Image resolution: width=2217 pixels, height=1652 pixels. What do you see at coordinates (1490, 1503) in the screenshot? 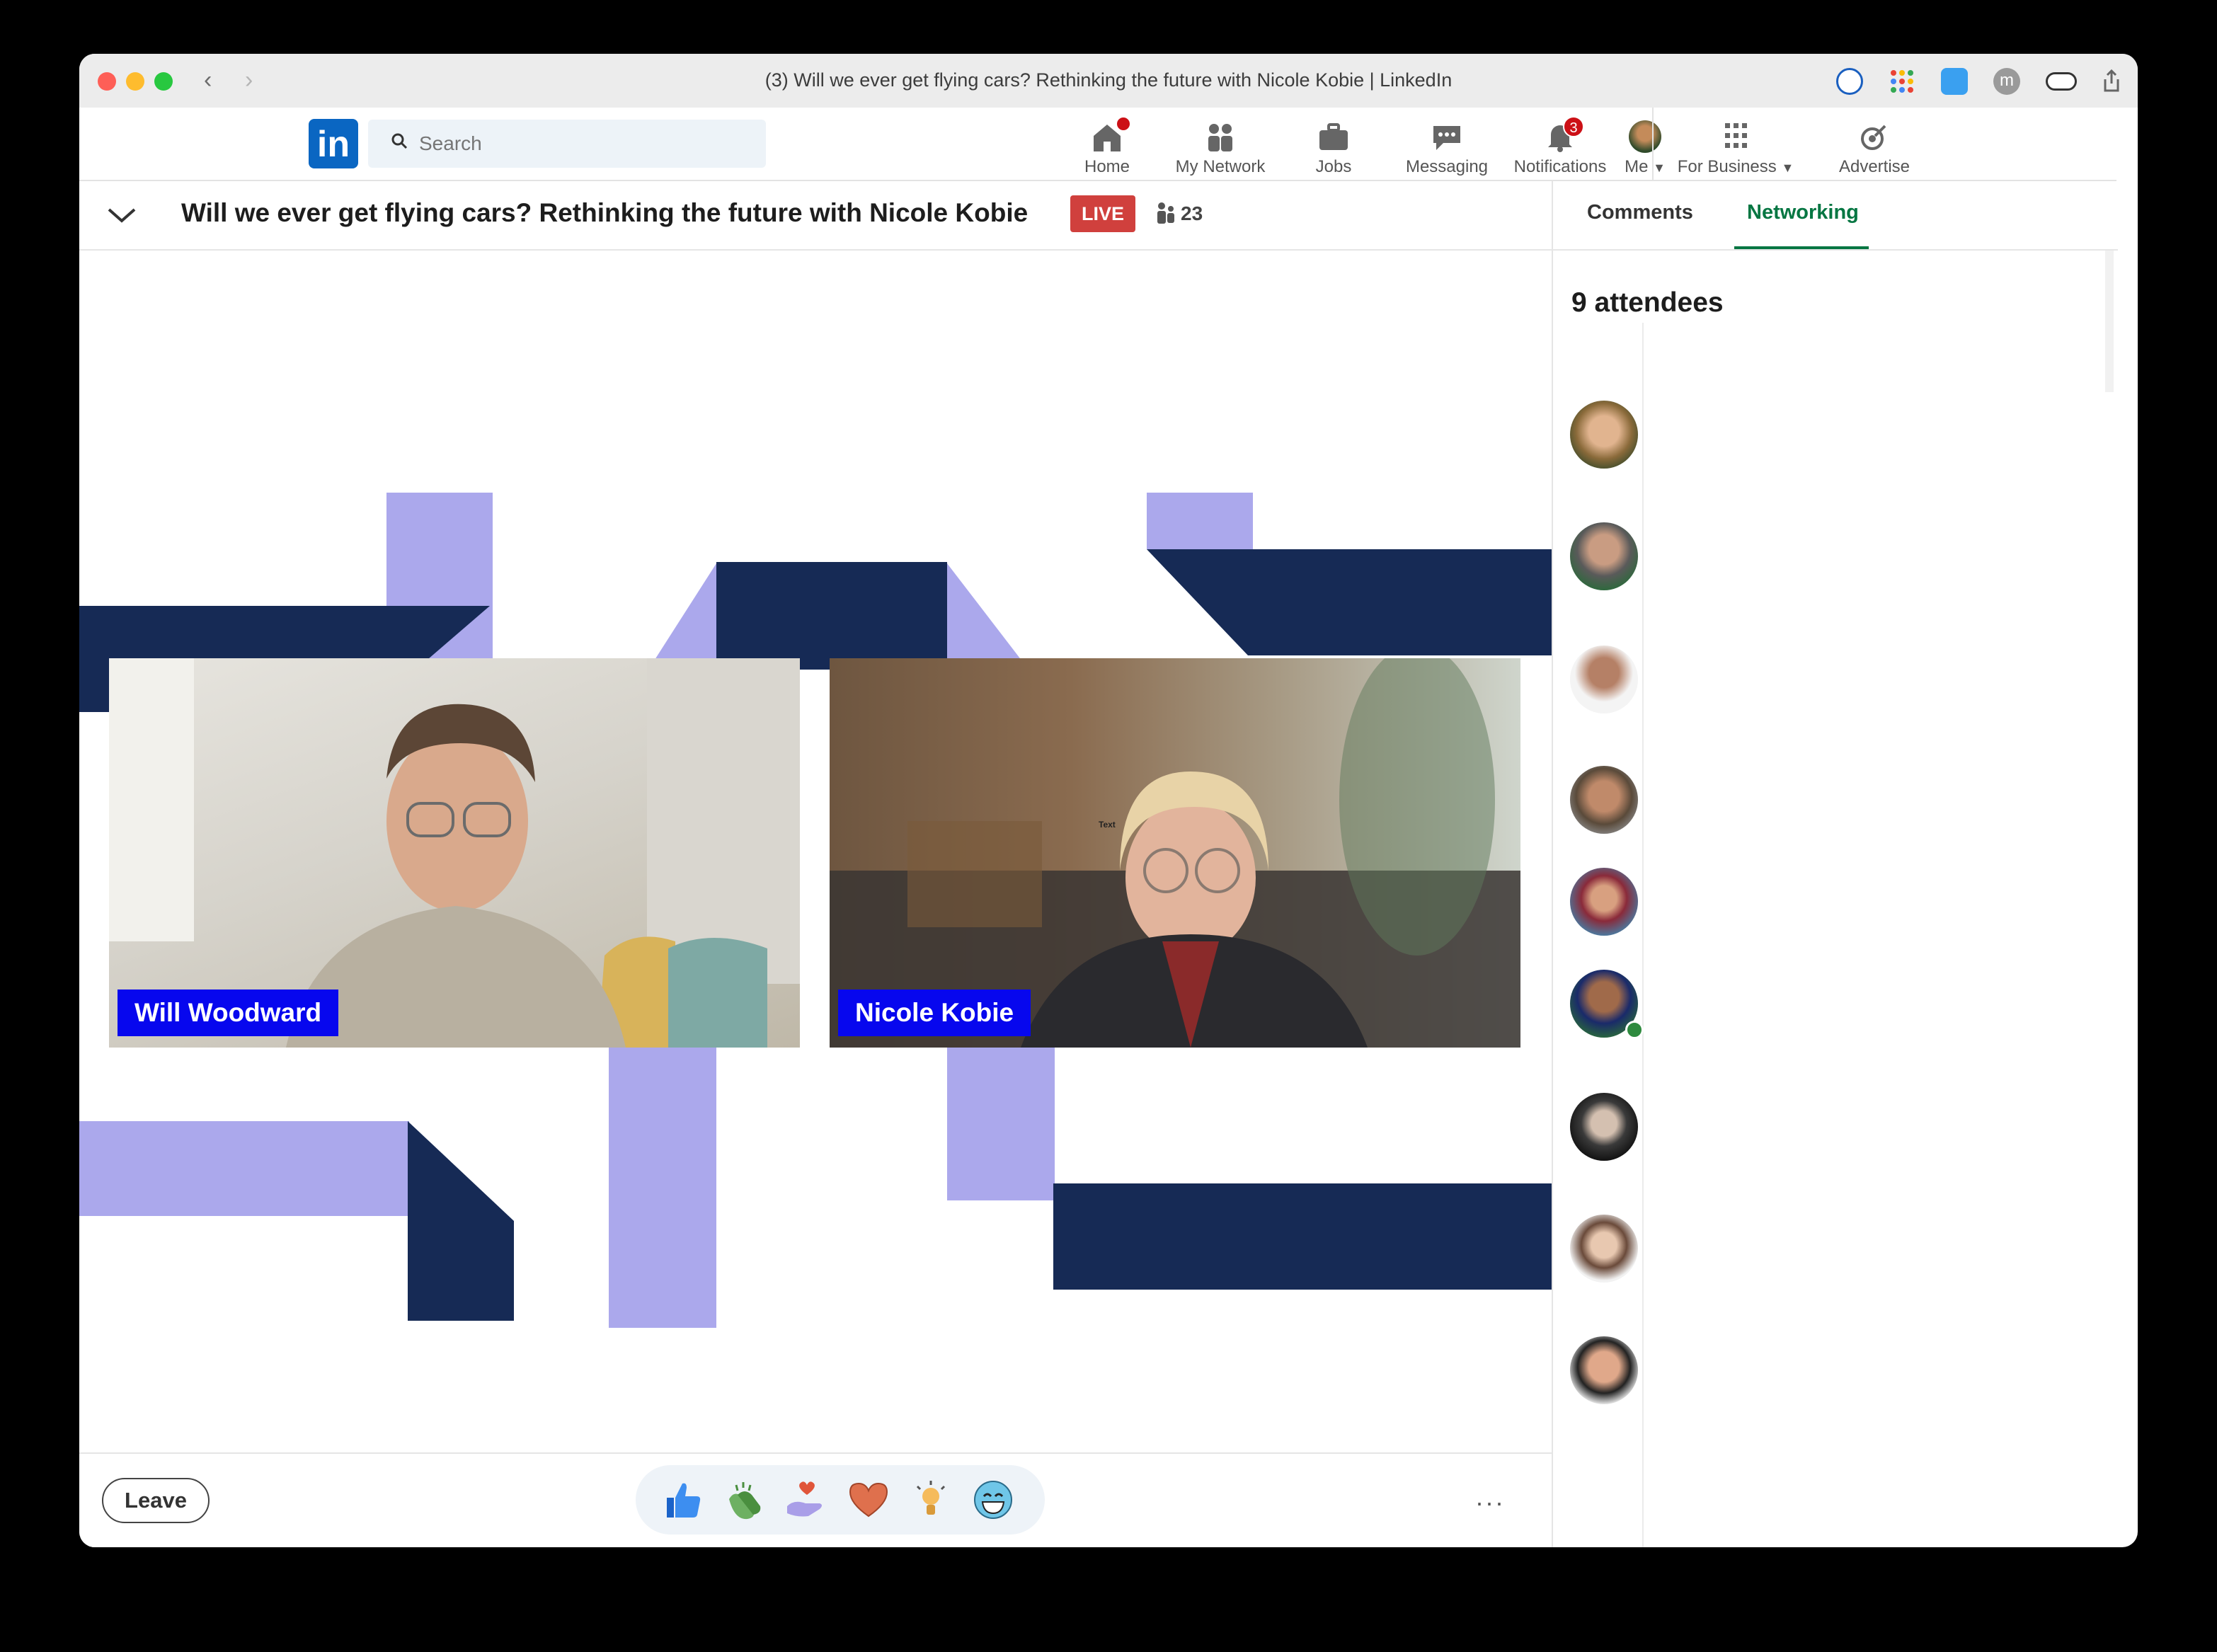
I see `more-options-button: ···` at bounding box center [1490, 1503].